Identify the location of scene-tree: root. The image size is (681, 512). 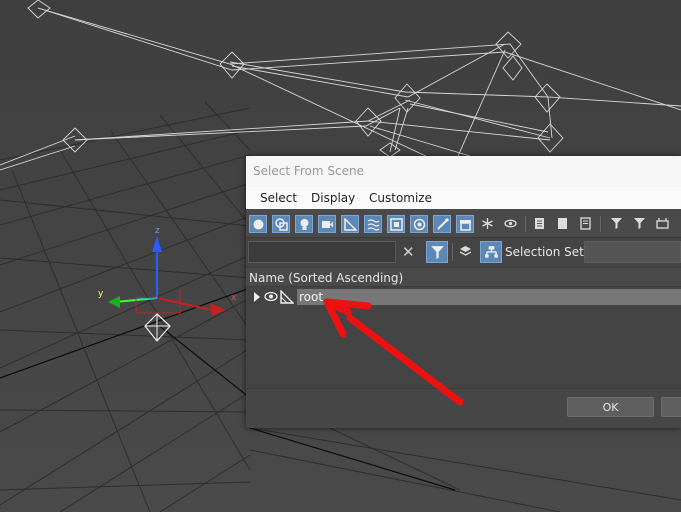
(463, 337).